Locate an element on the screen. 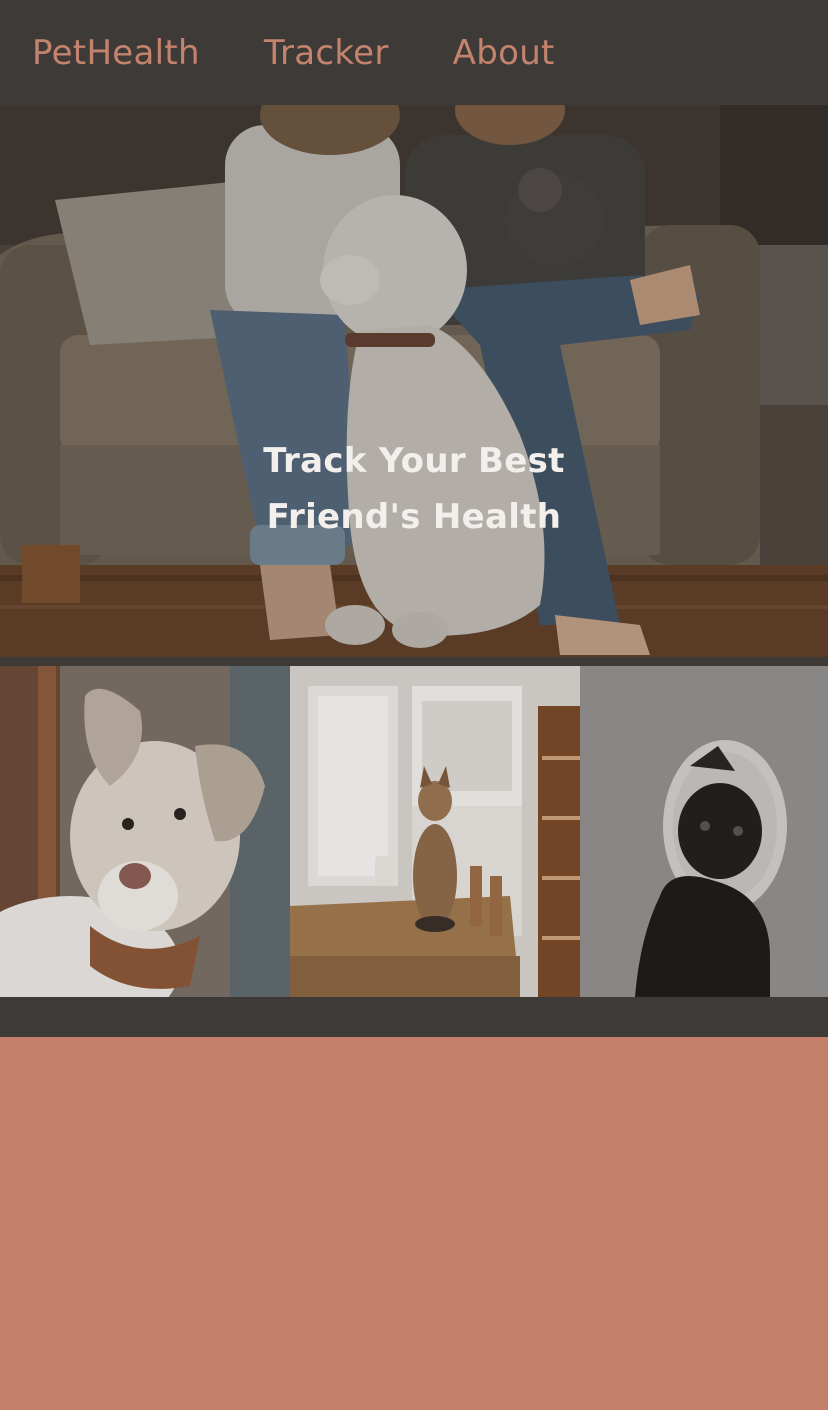 This screenshot has height=1410, width=828. pug-with-cone-image is located at coordinates (704, 831).